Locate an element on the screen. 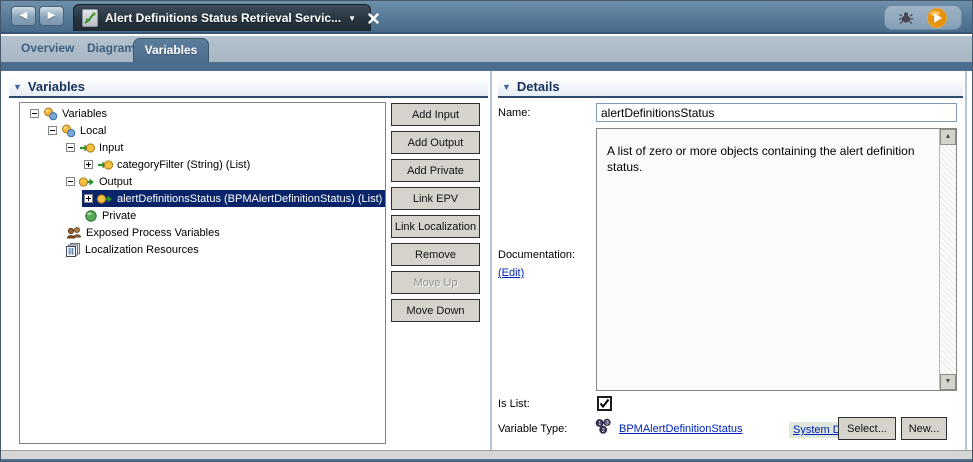 The width and height of the screenshot is (973, 462). tree-item-label: Input is located at coordinates (111, 147).